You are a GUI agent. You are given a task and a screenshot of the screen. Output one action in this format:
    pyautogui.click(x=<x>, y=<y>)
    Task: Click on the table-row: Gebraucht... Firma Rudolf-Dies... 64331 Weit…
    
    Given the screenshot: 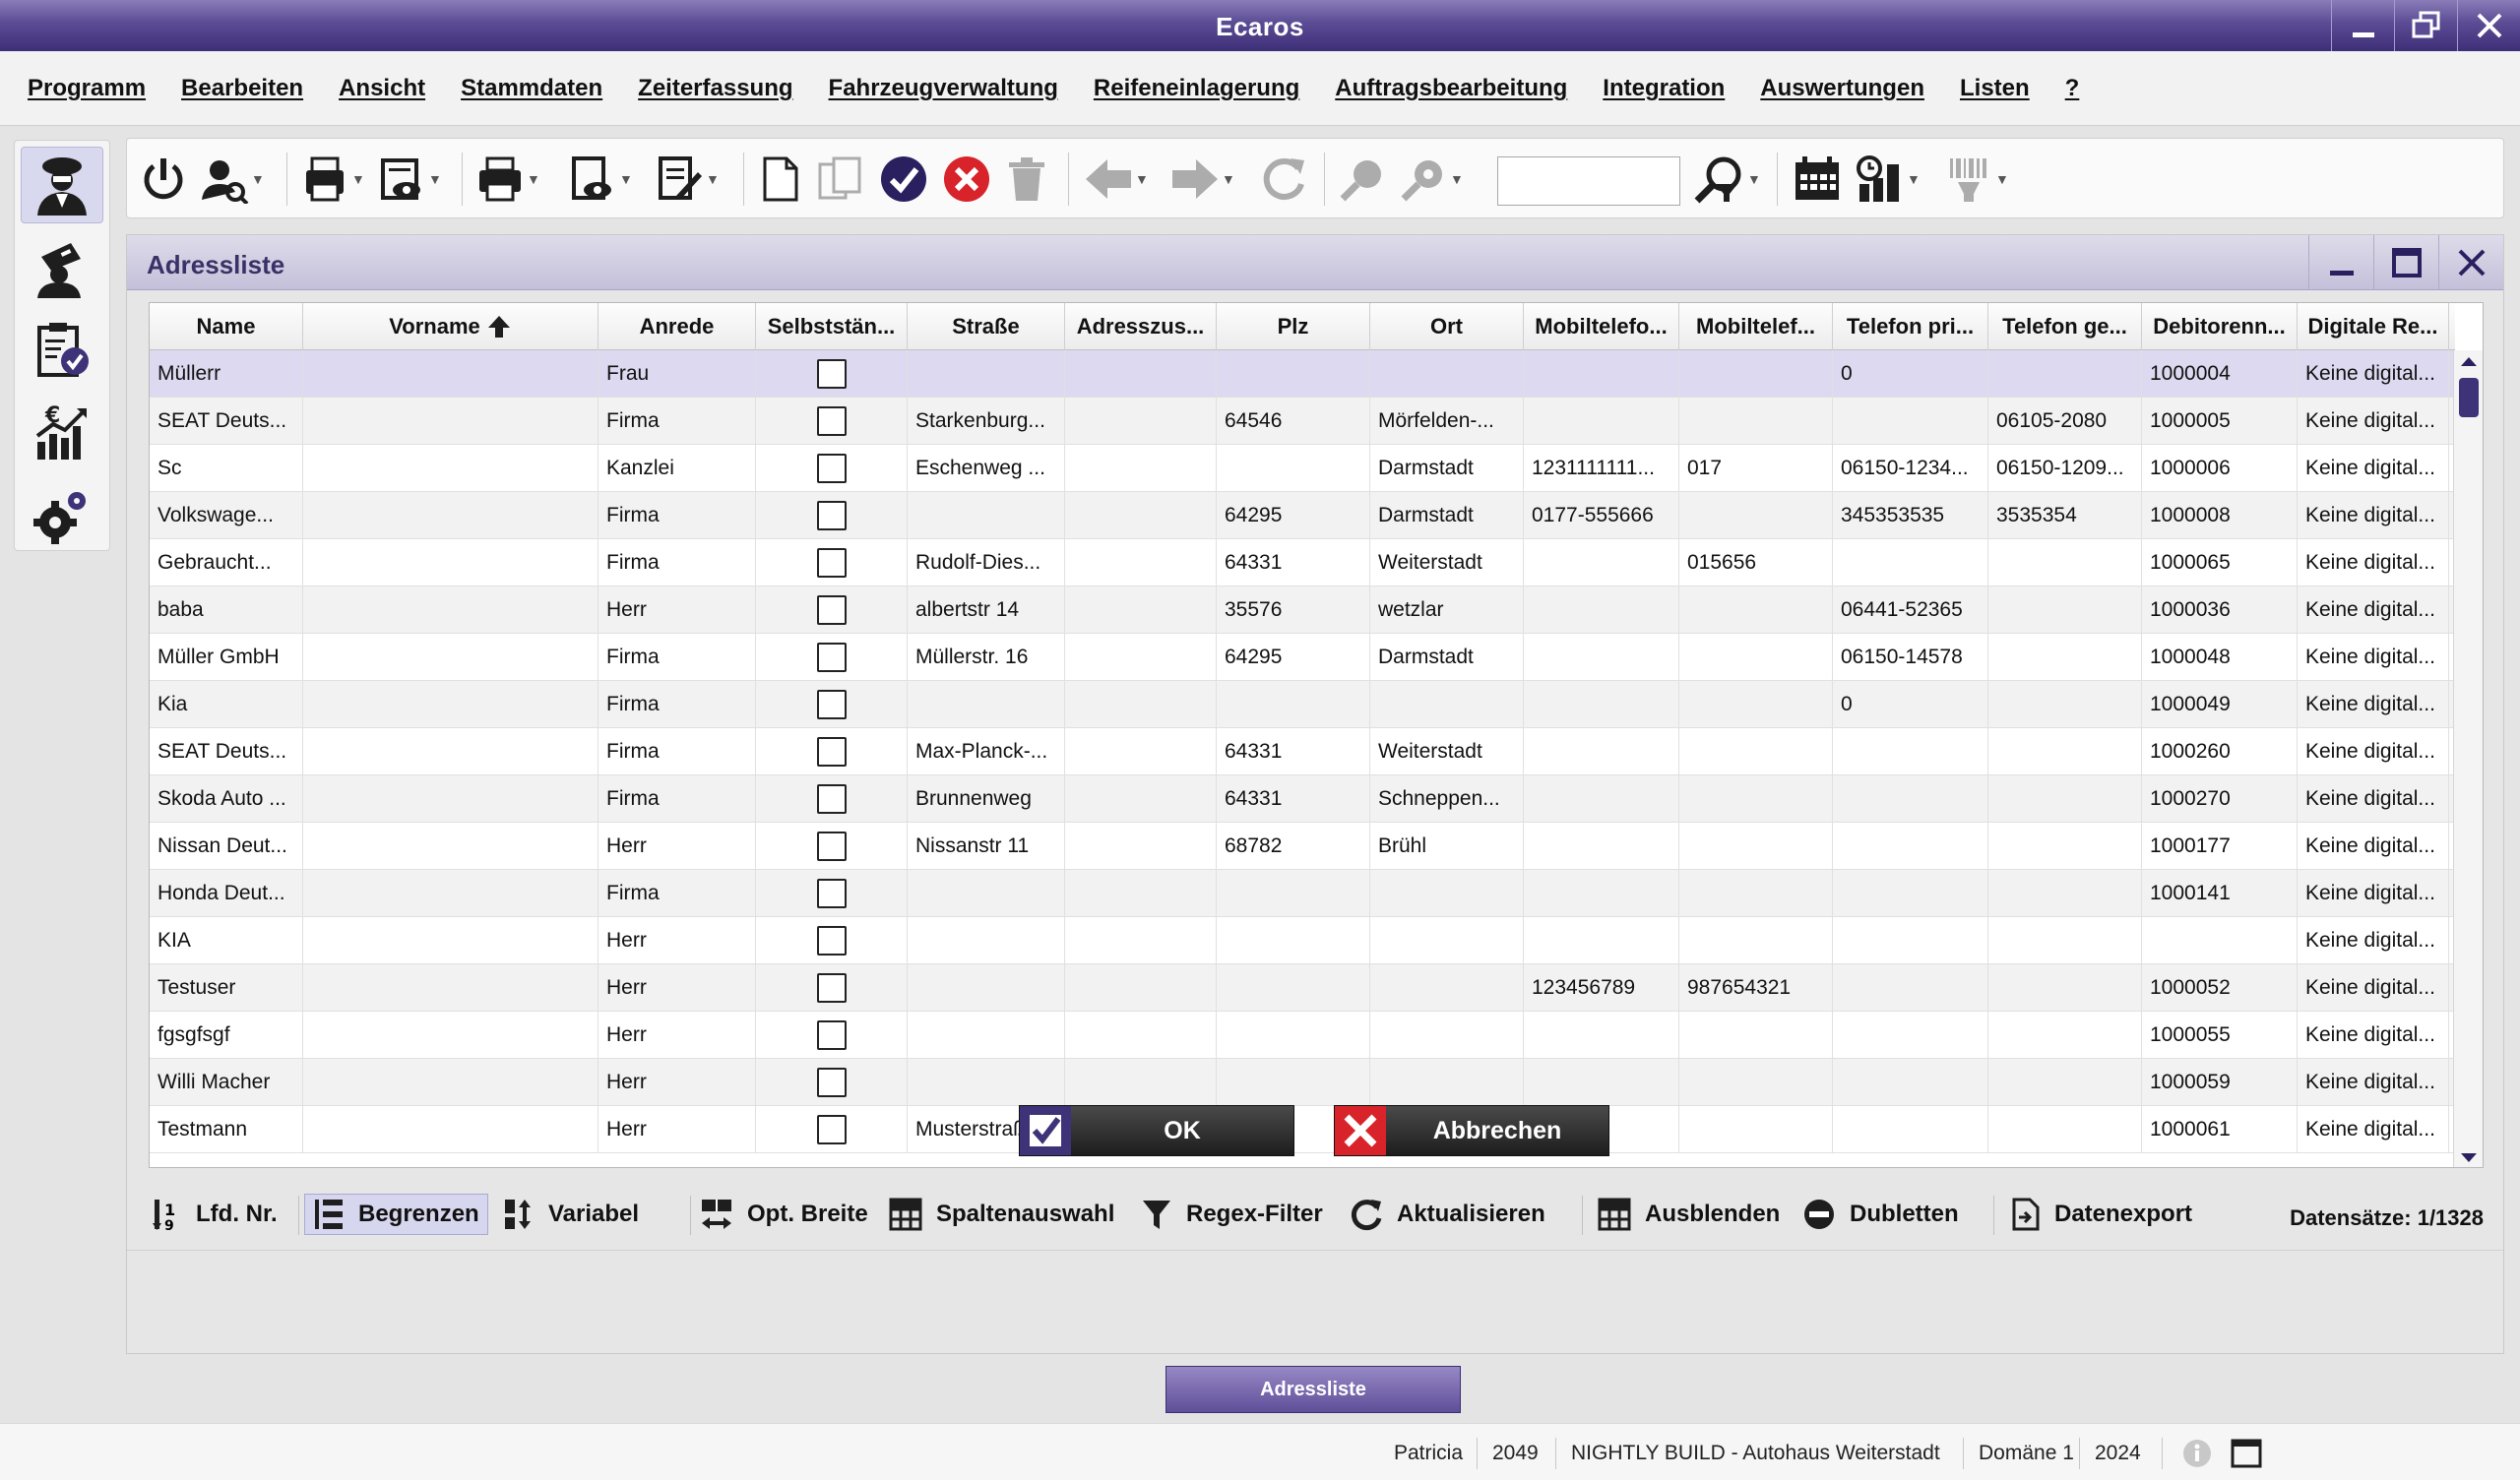 What is the action you would take?
    pyautogui.click(x=1302, y=562)
    